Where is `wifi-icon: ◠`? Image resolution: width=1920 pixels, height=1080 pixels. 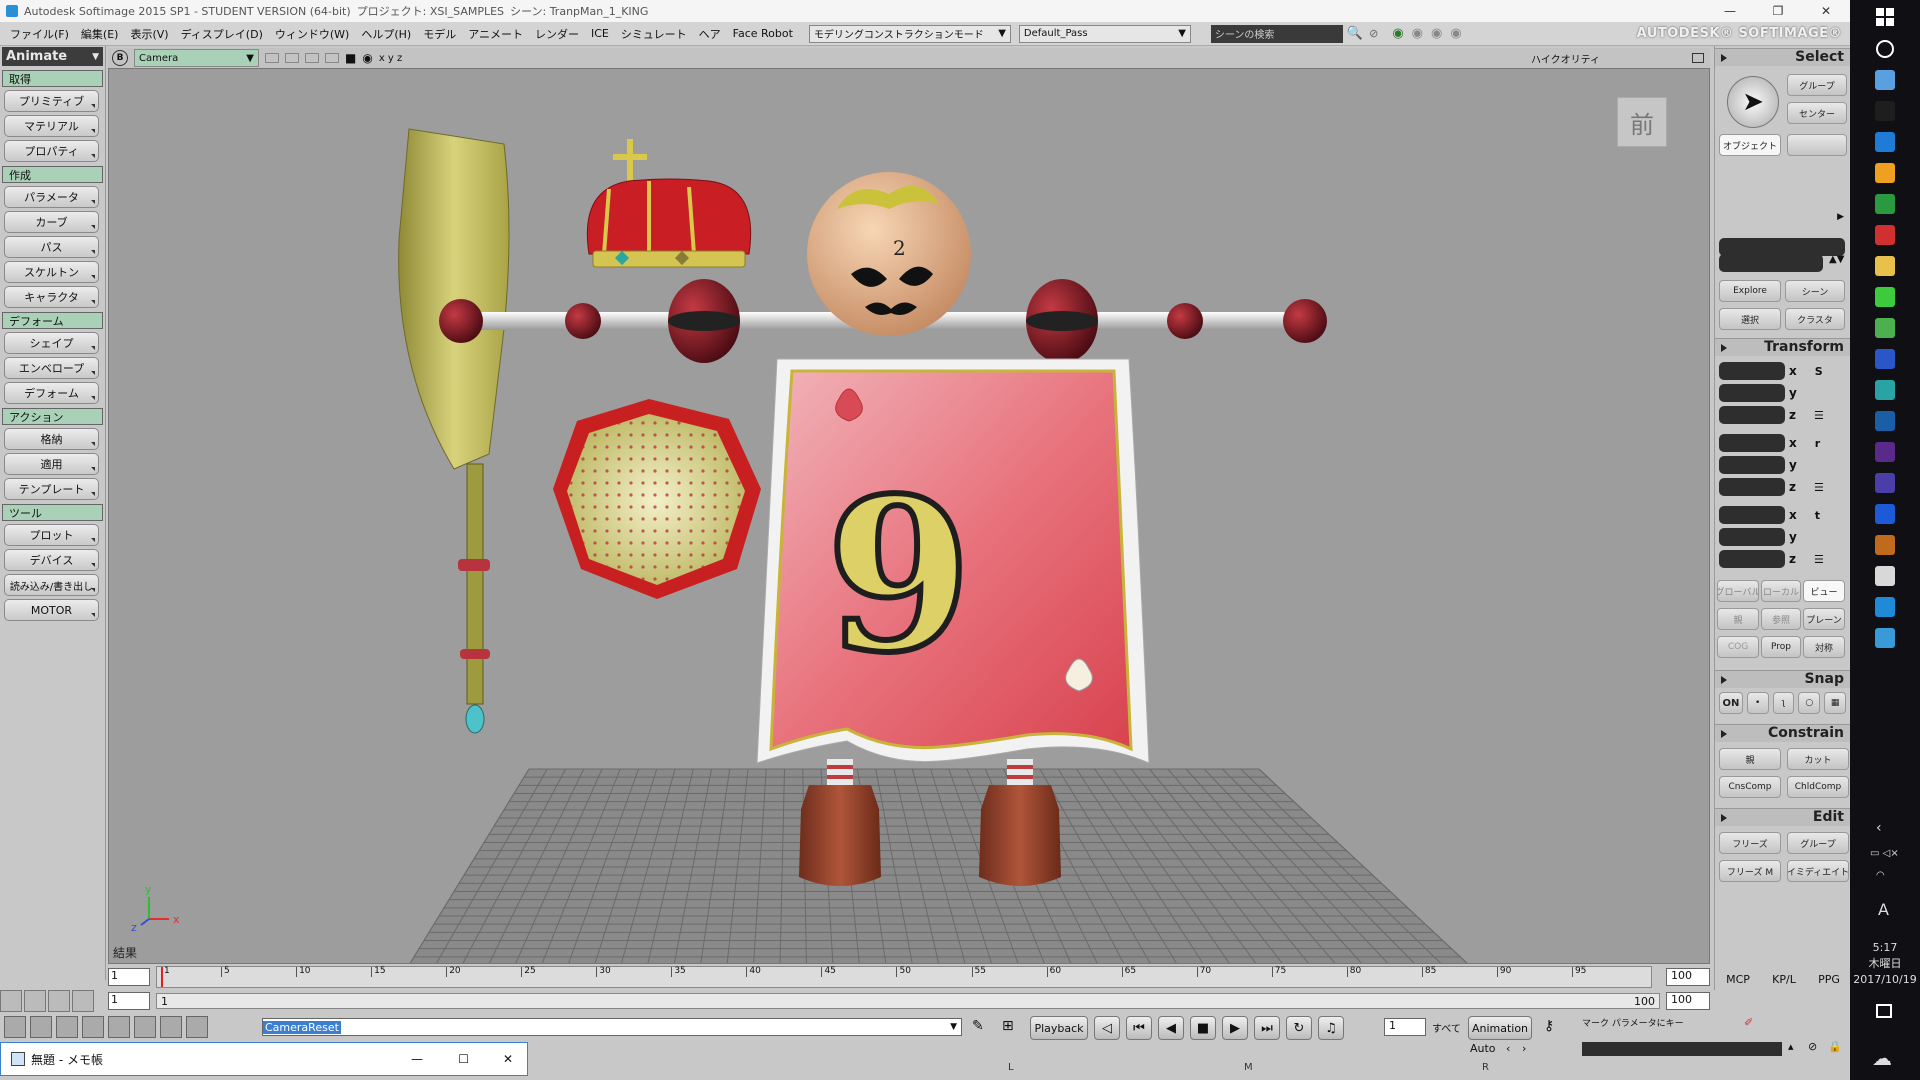
wifi-icon: ◠ is located at coordinates (1880, 875).